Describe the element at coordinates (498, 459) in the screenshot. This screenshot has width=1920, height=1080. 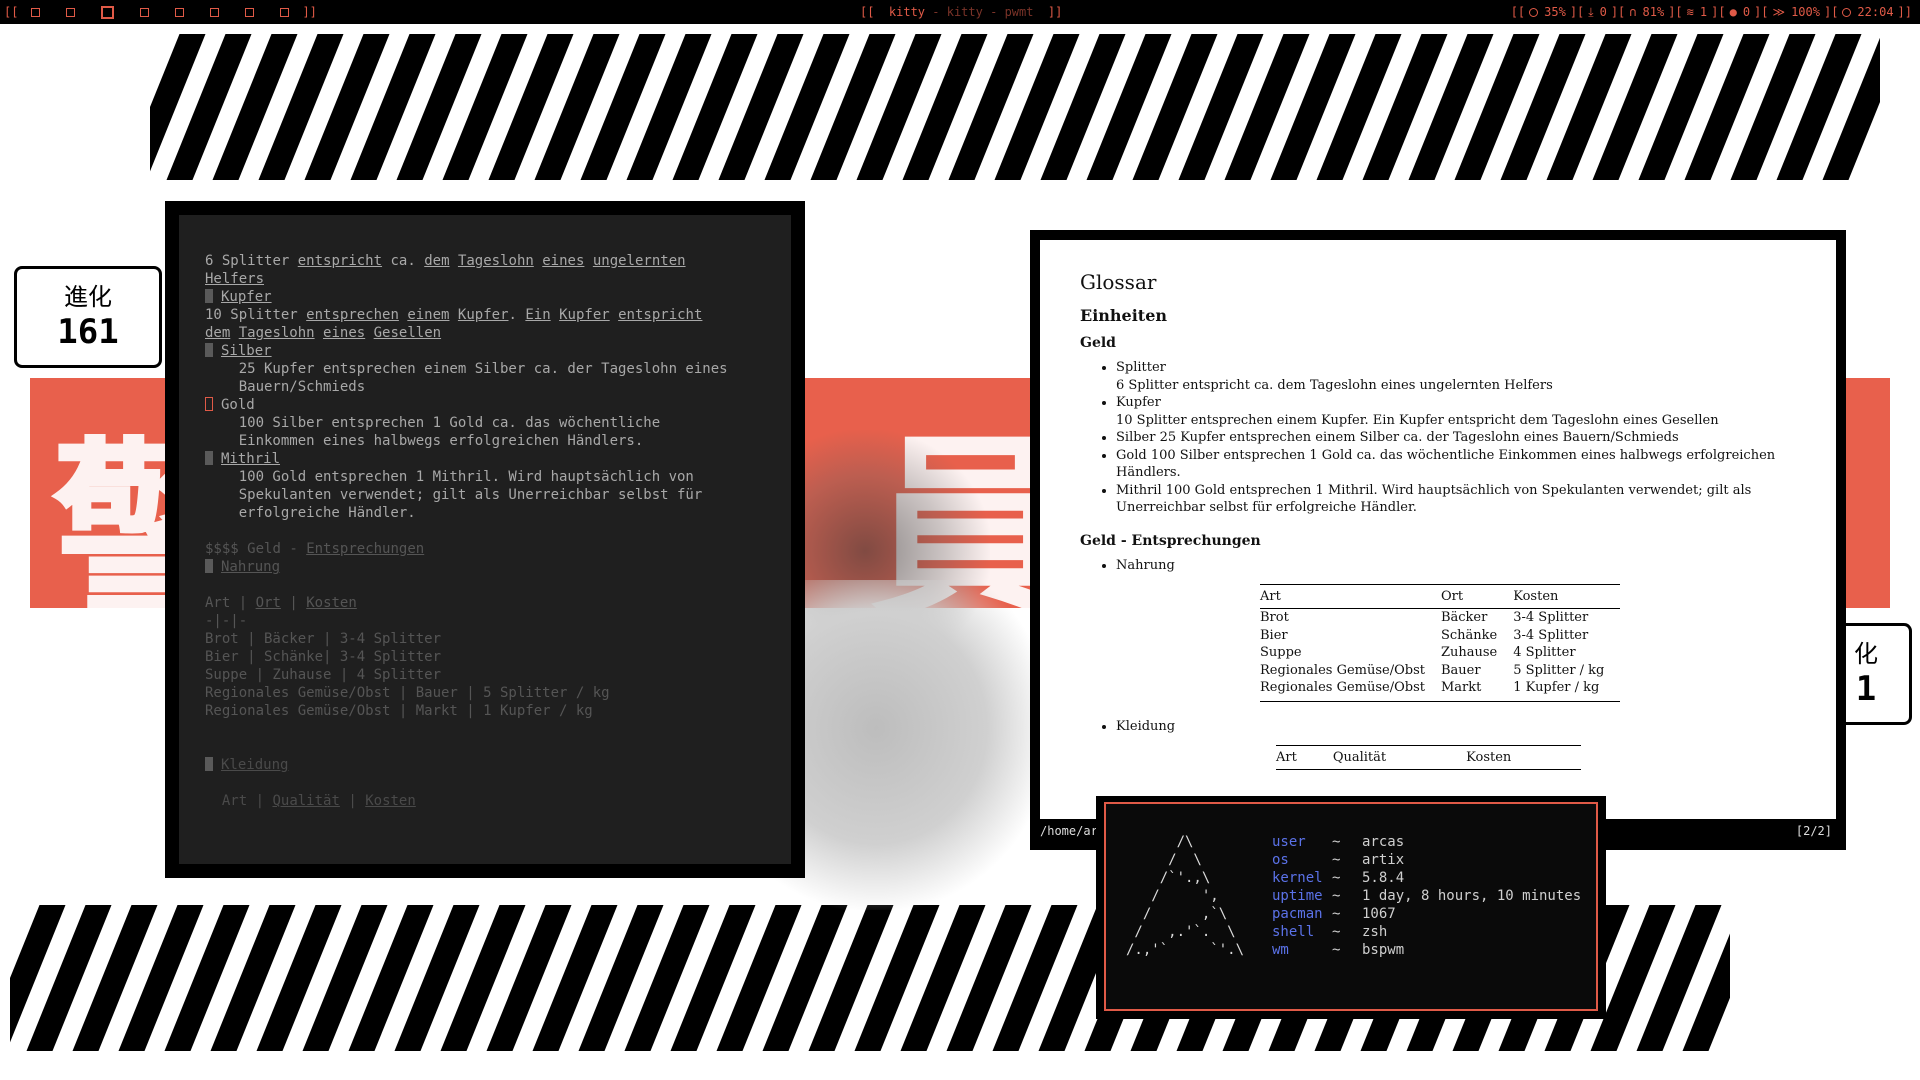
I see `editor-line: Mithril` at that location.